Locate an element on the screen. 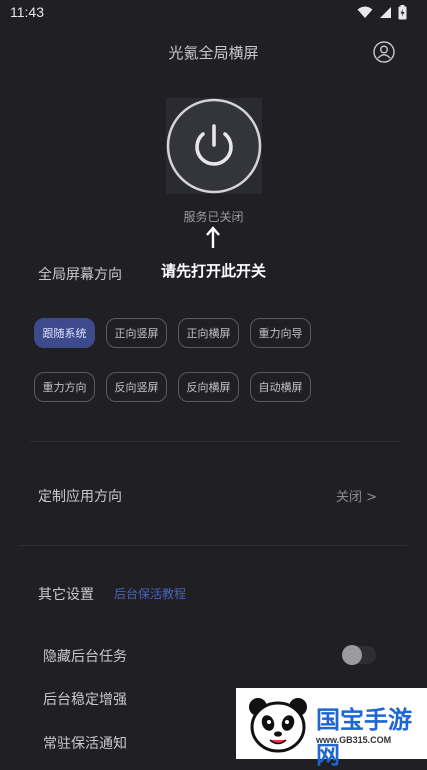  power-button is located at coordinates (214, 146).